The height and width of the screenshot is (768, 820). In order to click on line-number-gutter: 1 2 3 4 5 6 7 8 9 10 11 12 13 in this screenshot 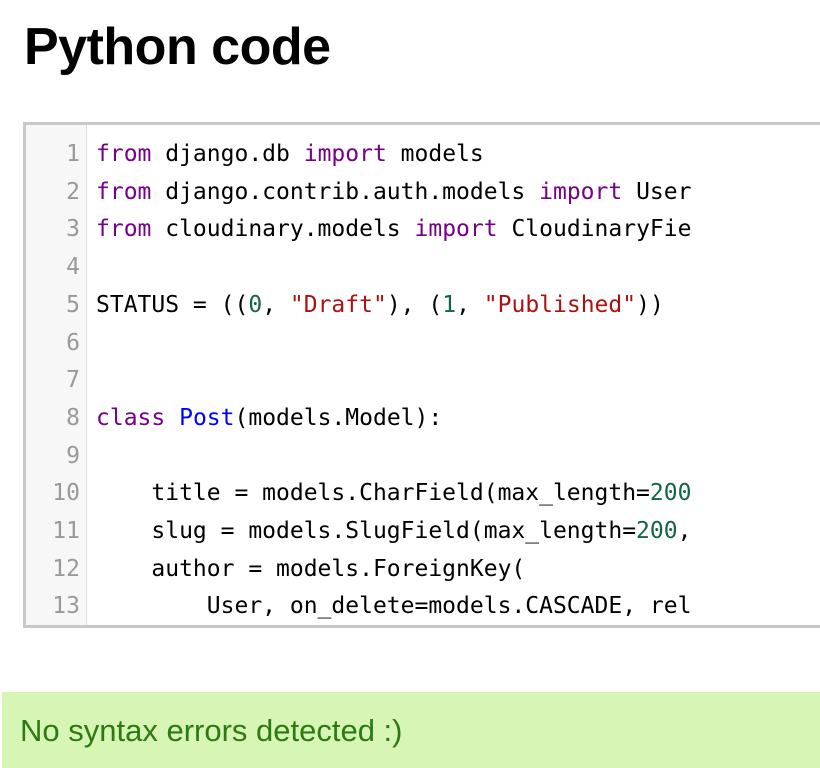, I will do `click(56, 375)`.